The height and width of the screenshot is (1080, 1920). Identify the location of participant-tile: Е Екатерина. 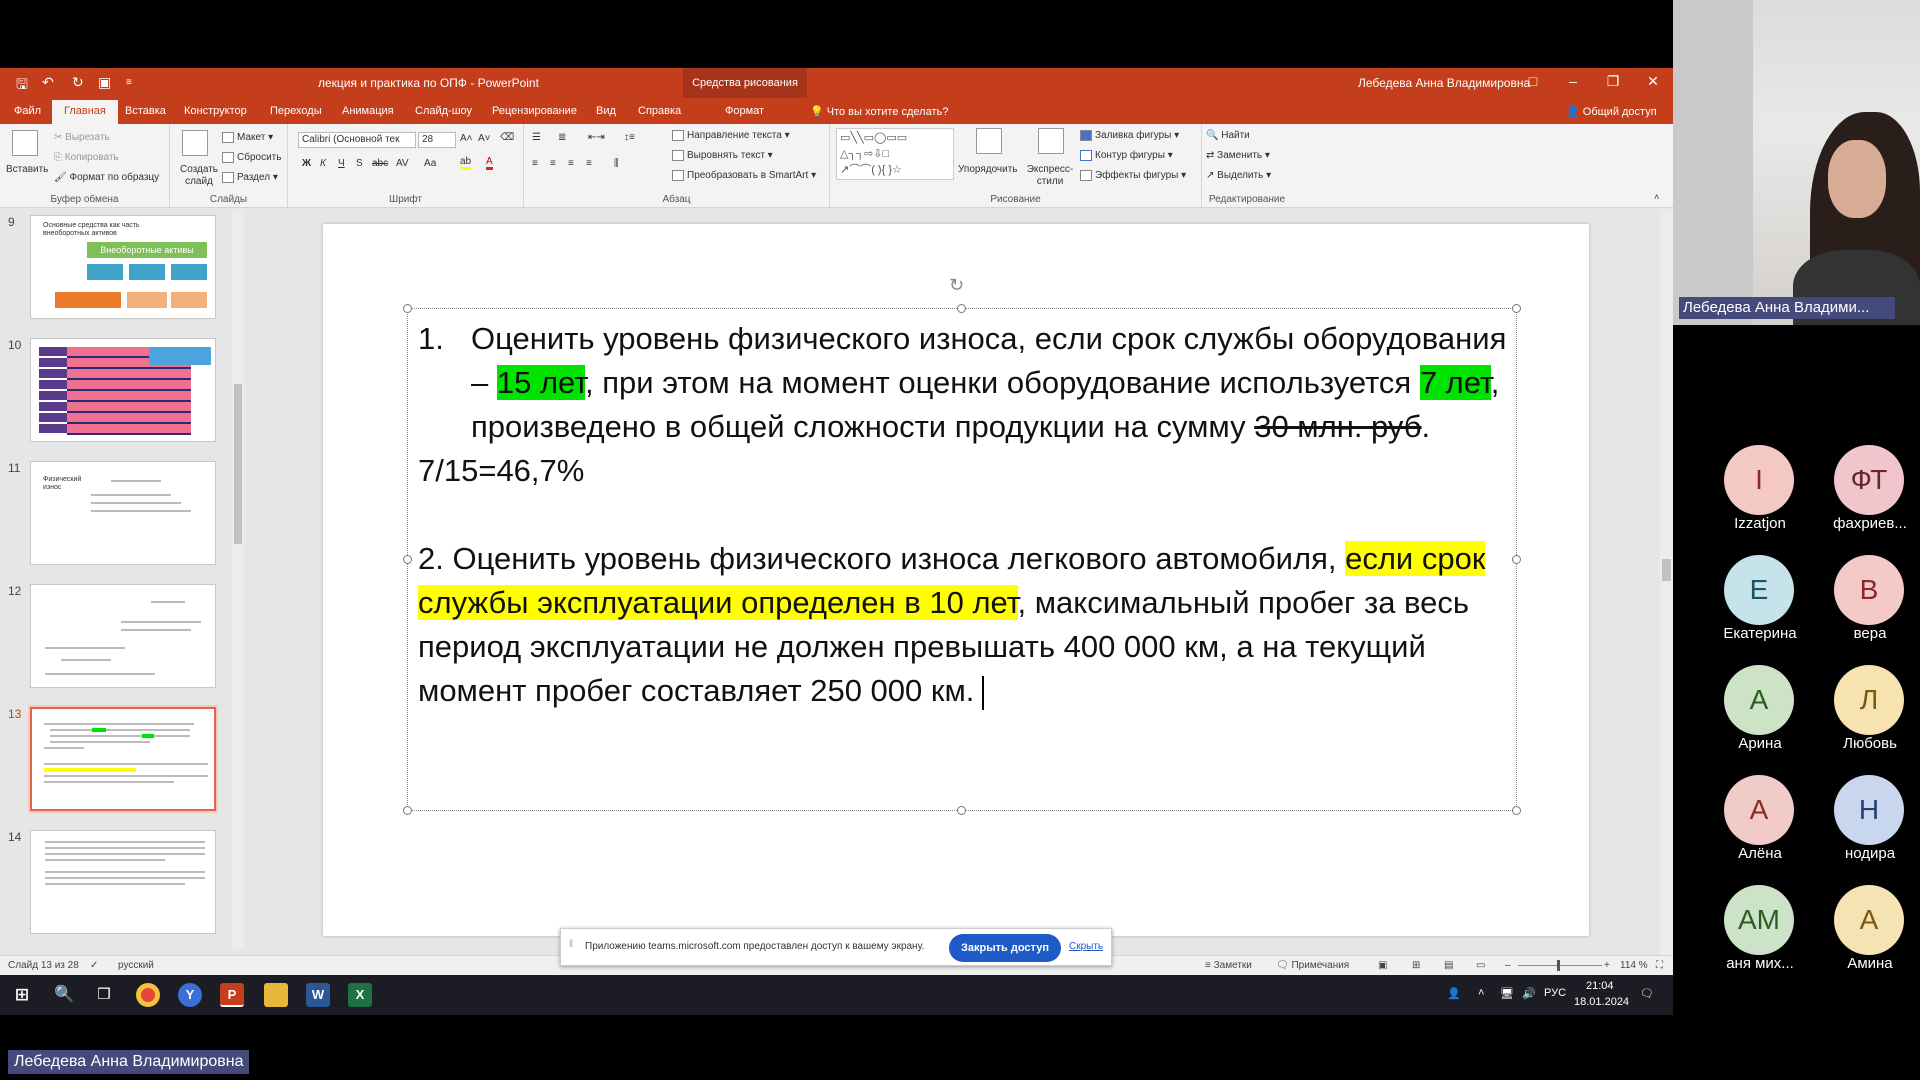
(1753, 605).